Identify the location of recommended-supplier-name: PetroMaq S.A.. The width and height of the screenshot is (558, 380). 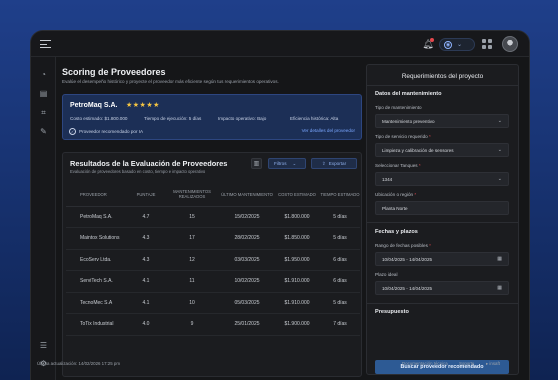
(94, 105).